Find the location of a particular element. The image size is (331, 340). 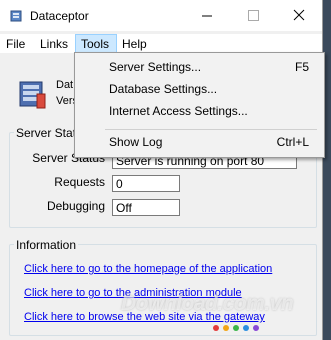

menu-item-label: Show Log is located at coordinates (136, 142).